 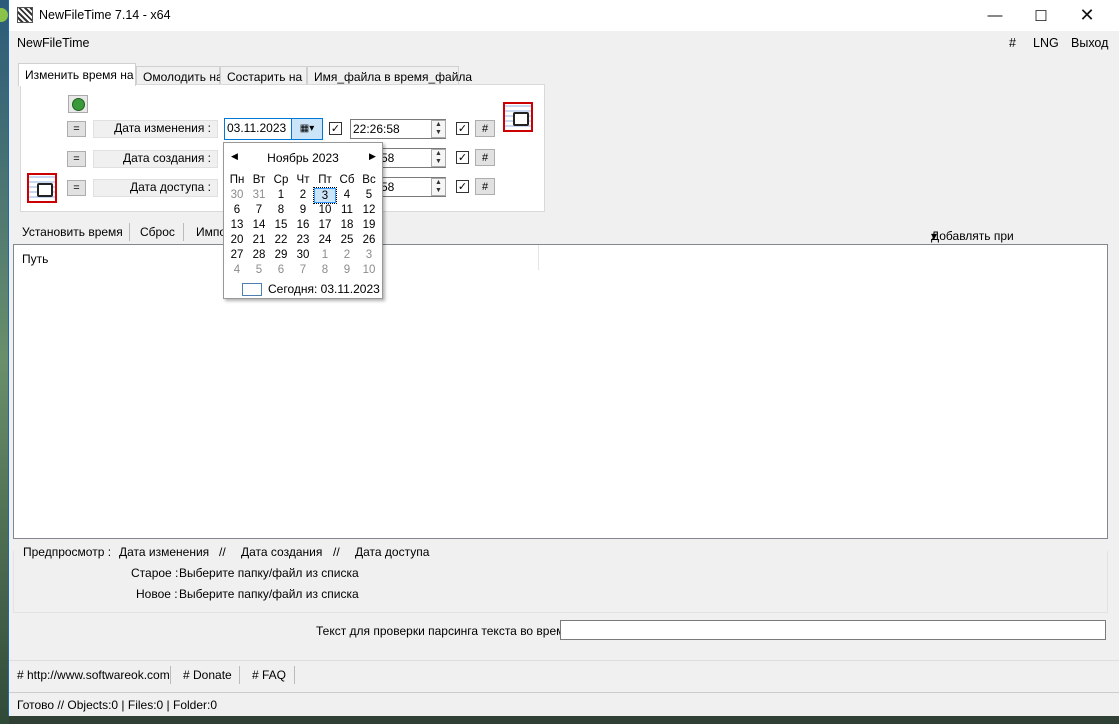 I want to click on calendar-day: 27, so click(x=237, y=255).